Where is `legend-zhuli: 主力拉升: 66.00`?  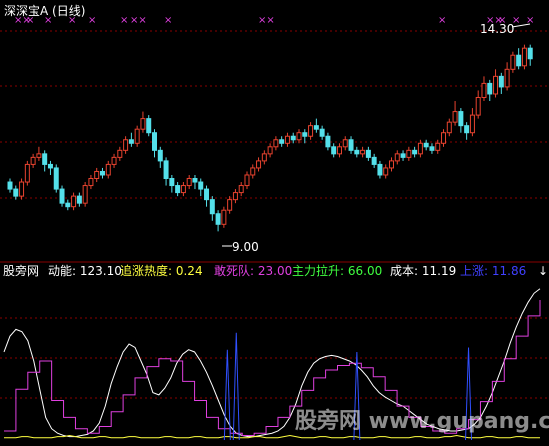
legend-zhuli: 主力拉升: 66.00 is located at coordinates (337, 270).